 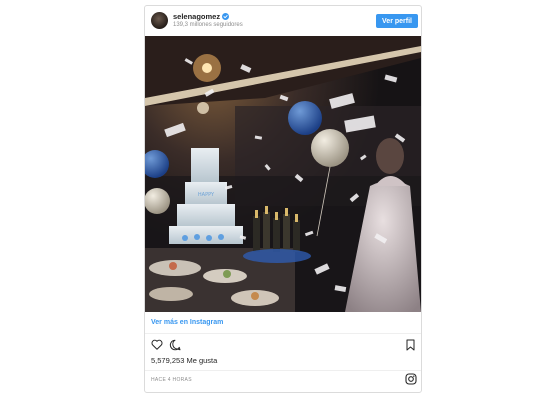 I want to click on username-row: selenagomez, so click(x=201, y=16).